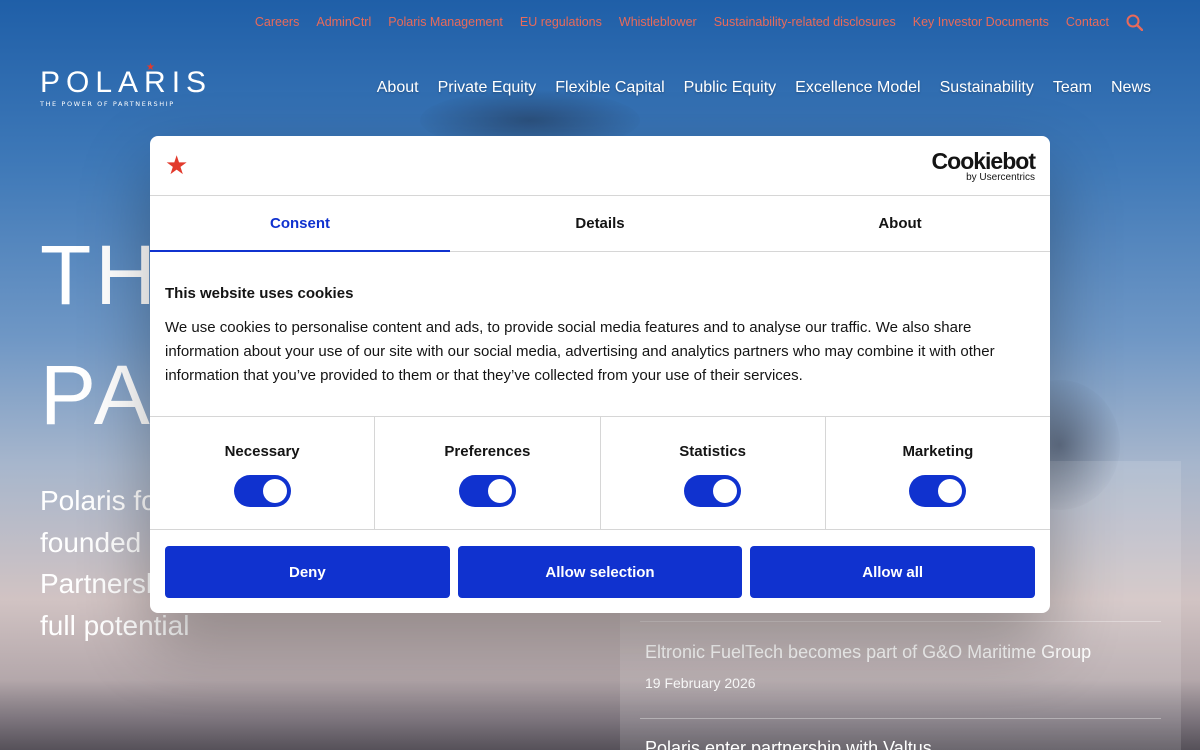  What do you see at coordinates (658, 22) in the screenshot?
I see `utility-link-whistleblower: Whistleblower` at bounding box center [658, 22].